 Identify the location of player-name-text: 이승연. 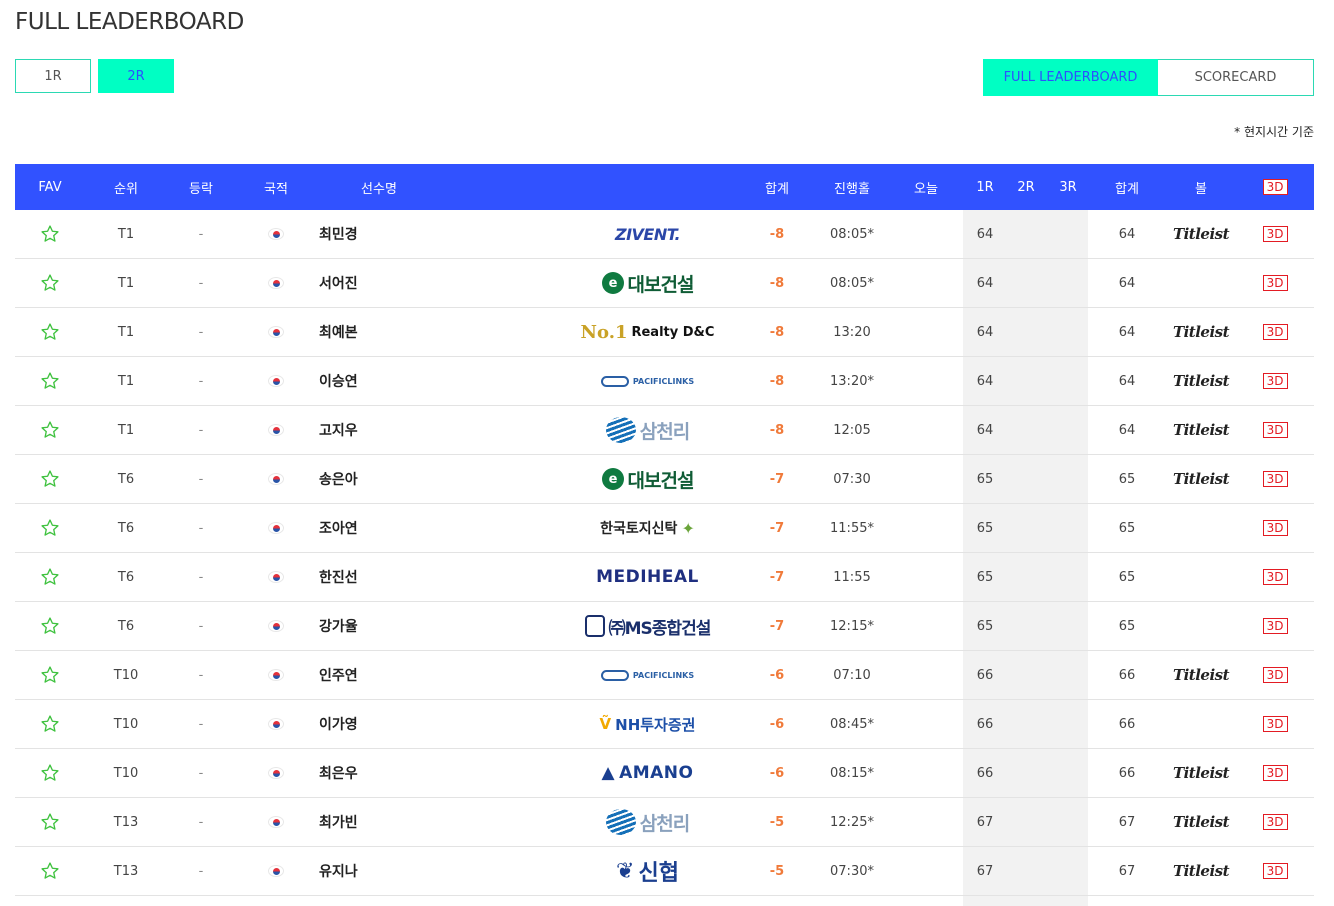
(338, 381).